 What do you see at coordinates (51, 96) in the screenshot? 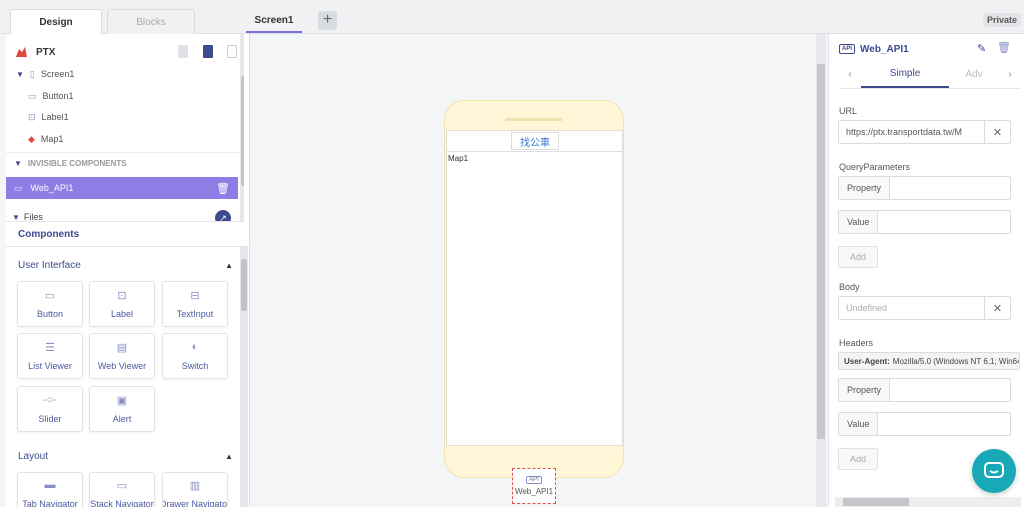
I see `tree-item-button1: ▭ Button1` at bounding box center [51, 96].